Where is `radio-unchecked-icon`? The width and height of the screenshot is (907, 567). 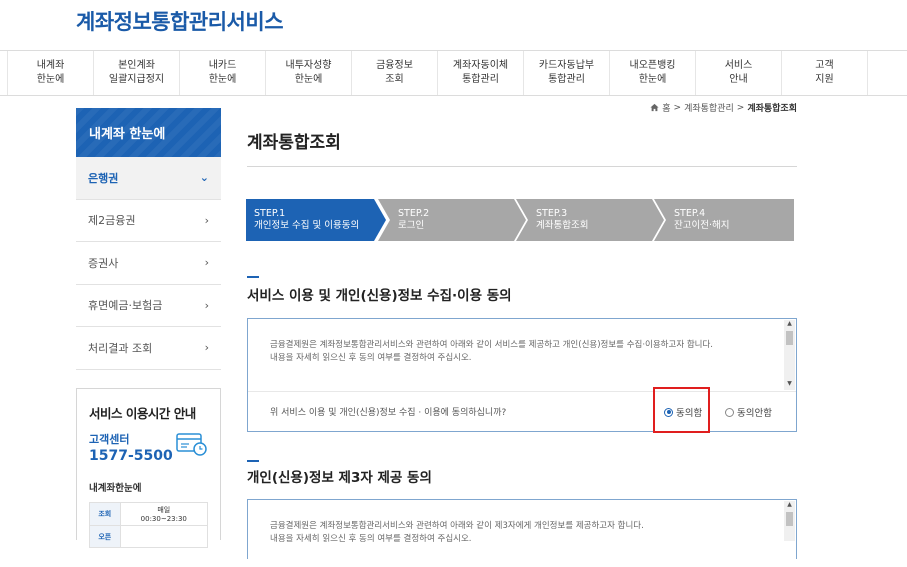 radio-unchecked-icon is located at coordinates (729, 412).